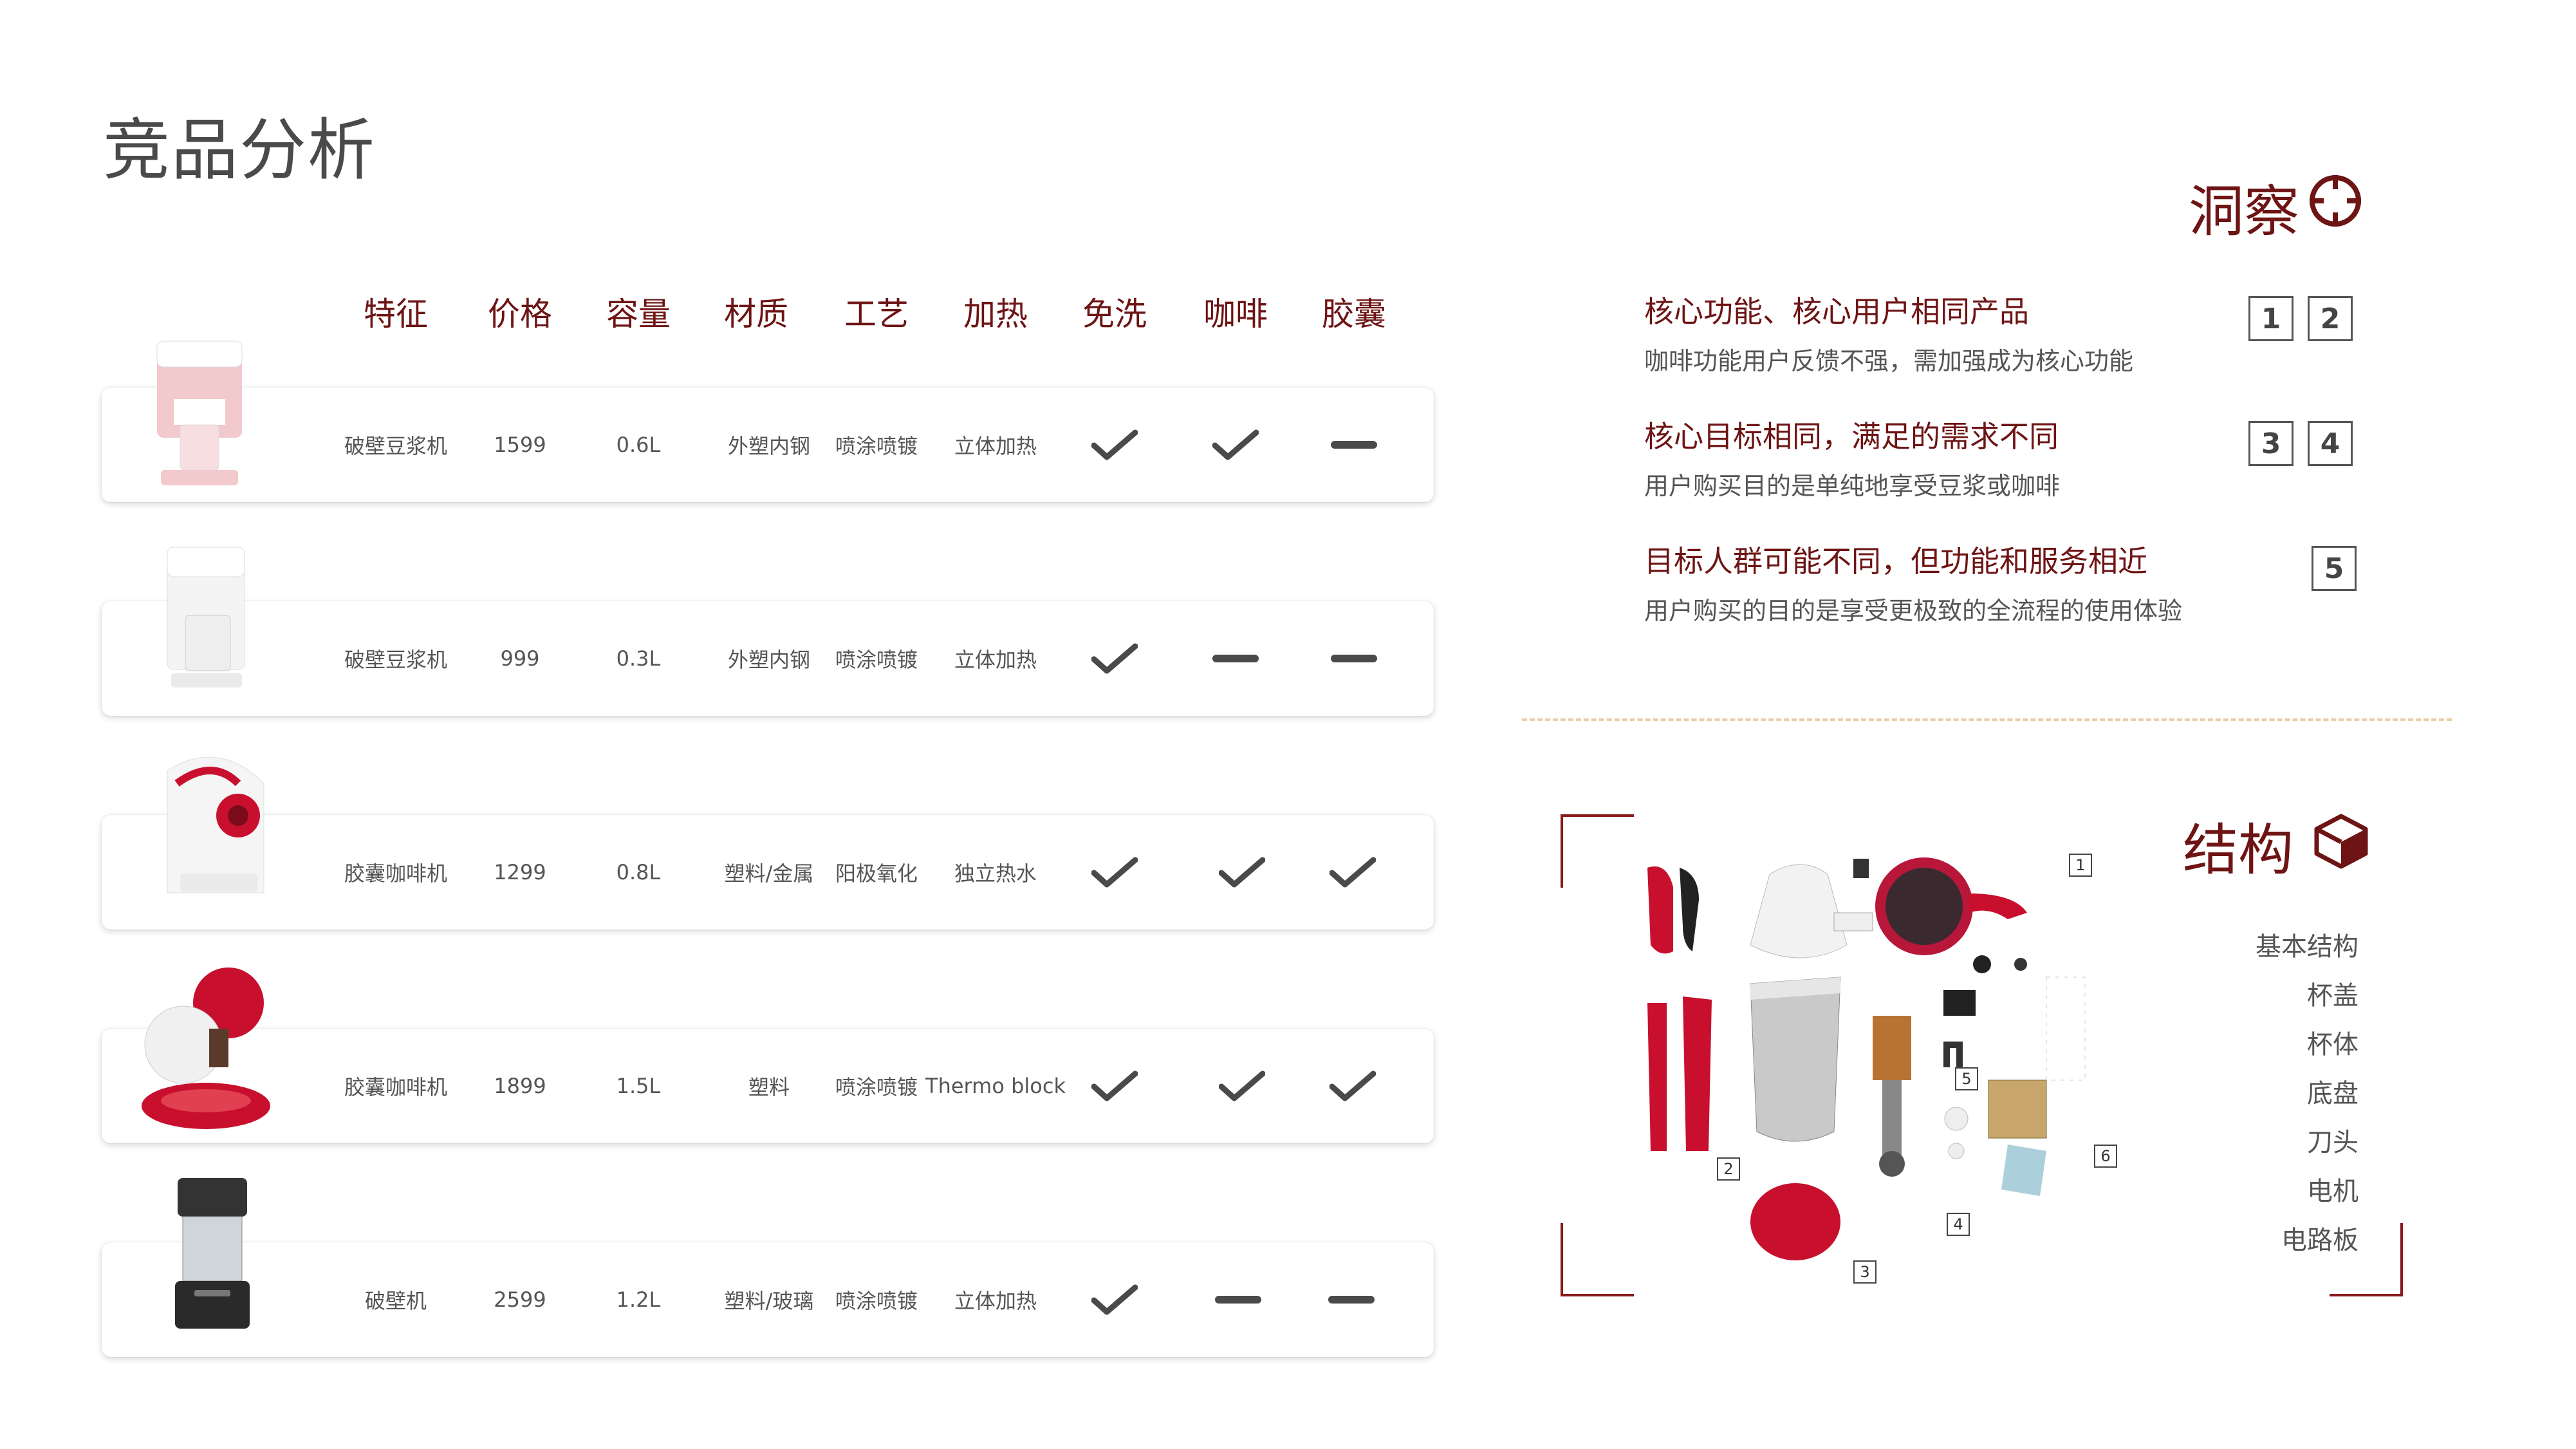 The height and width of the screenshot is (1449, 2576). Describe the element at coordinates (520, 1086) in the screenshot. I see `cell-price: 1899` at that location.